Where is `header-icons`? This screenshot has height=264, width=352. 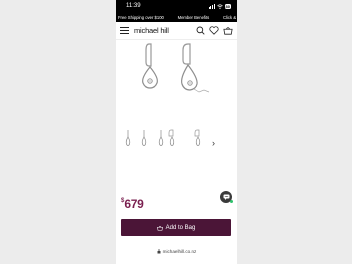 header-icons is located at coordinates (214, 30).